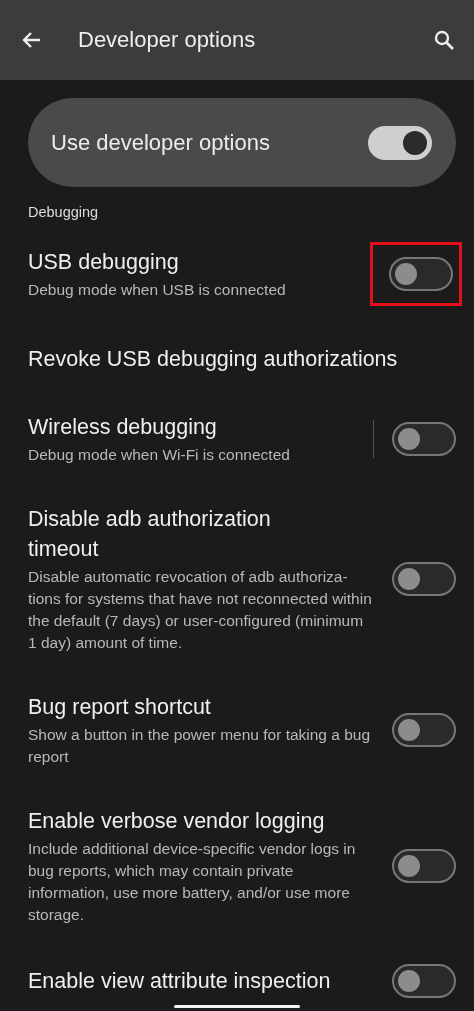 Image resolution: width=474 pixels, height=1011 pixels. I want to click on setting-action: Revoke USB debugging authorizations, so click(213, 359).